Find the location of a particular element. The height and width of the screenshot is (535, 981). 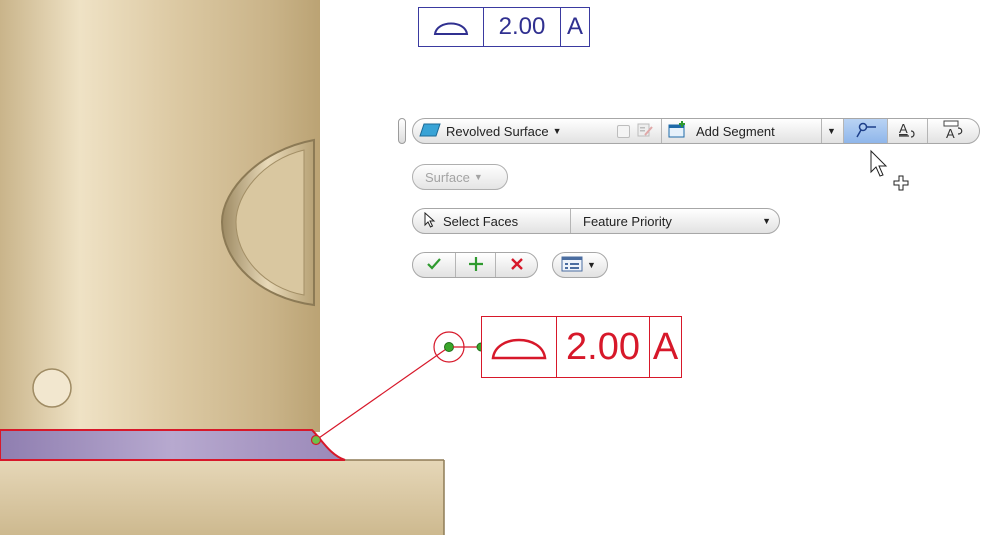

commit-toolbar is located at coordinates (475, 265).